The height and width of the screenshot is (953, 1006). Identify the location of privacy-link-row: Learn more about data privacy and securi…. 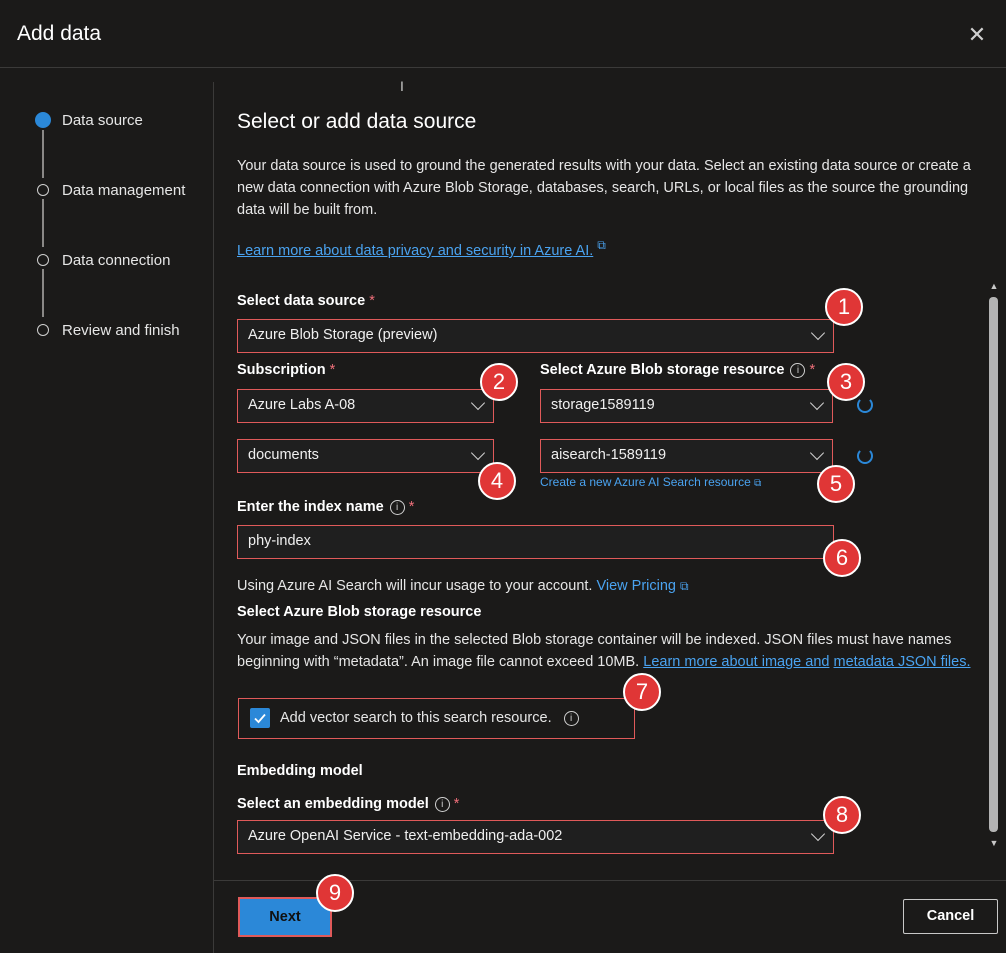
(421, 248).